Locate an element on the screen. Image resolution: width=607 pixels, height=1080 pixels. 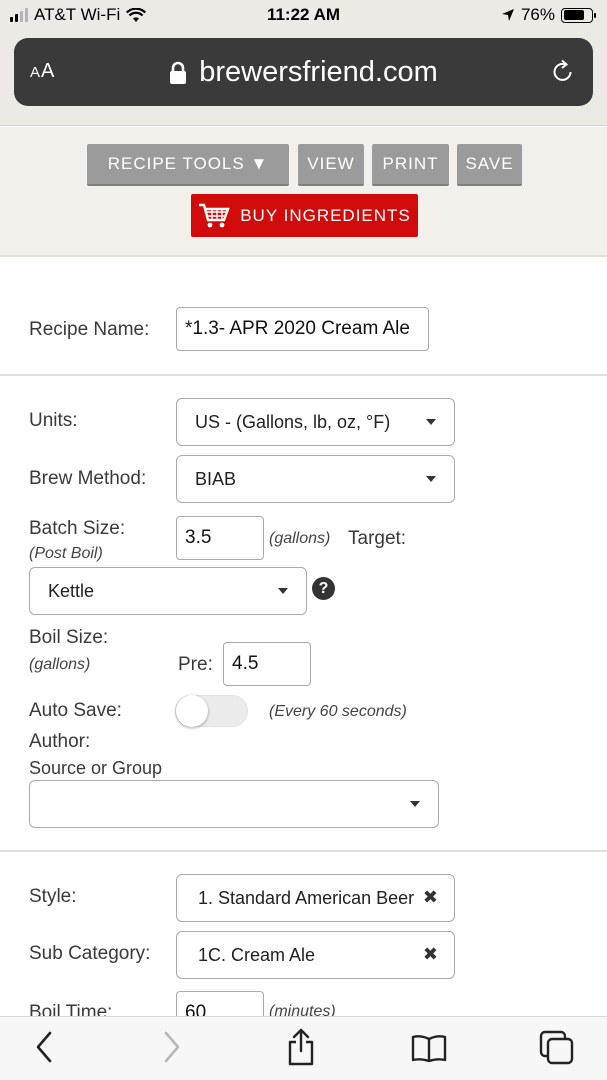
auto-save-note: (Every 60 seconds) is located at coordinates (338, 711).